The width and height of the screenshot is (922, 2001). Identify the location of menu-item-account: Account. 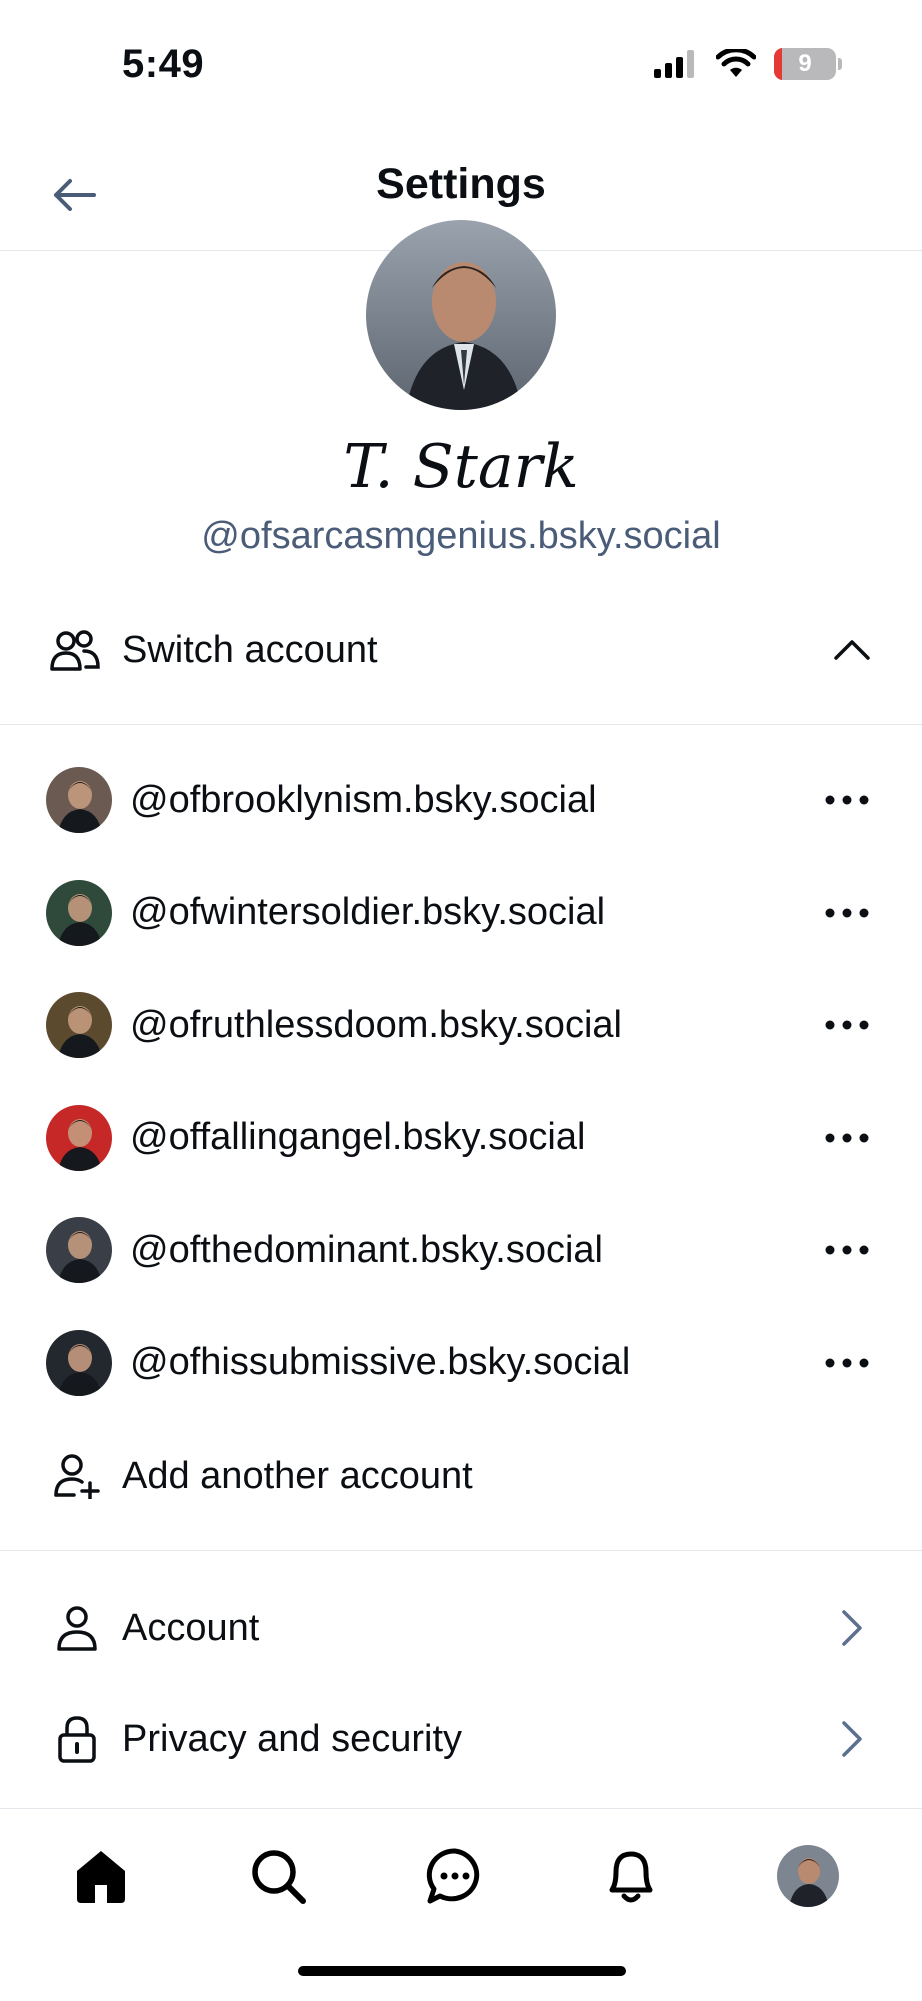
(461, 1628).